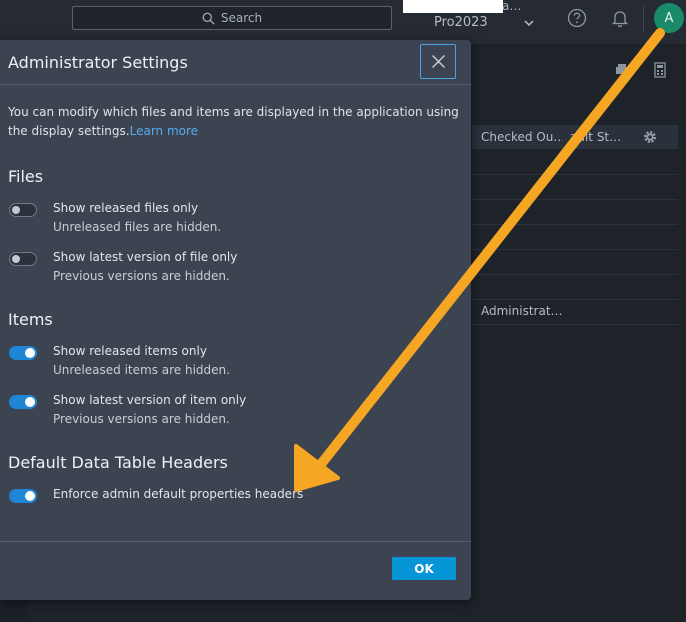 This screenshot has width=686, height=622. What do you see at coordinates (577, 18) in the screenshot?
I see `help-icon` at bounding box center [577, 18].